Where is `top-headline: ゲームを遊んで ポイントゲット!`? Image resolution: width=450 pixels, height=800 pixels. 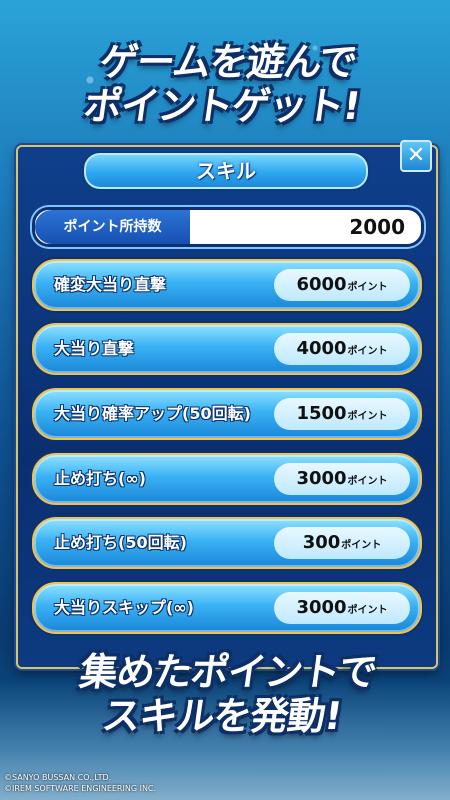
top-headline: ゲームを遊んで ポイントゲット! is located at coordinates (225, 84).